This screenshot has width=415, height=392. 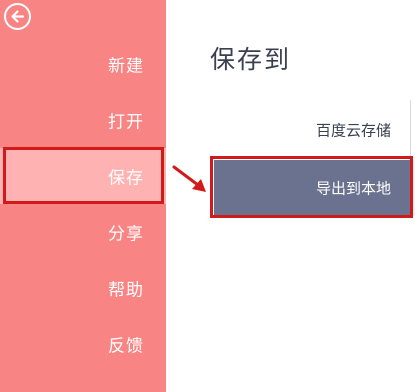 I want to click on sidebar-item-label: 分享, so click(x=126, y=234).